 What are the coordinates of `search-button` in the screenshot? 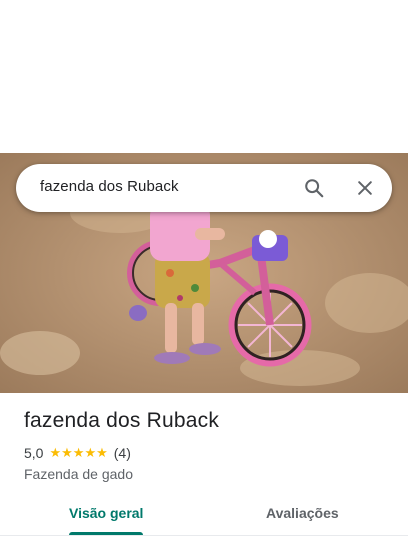 It's located at (314, 188).